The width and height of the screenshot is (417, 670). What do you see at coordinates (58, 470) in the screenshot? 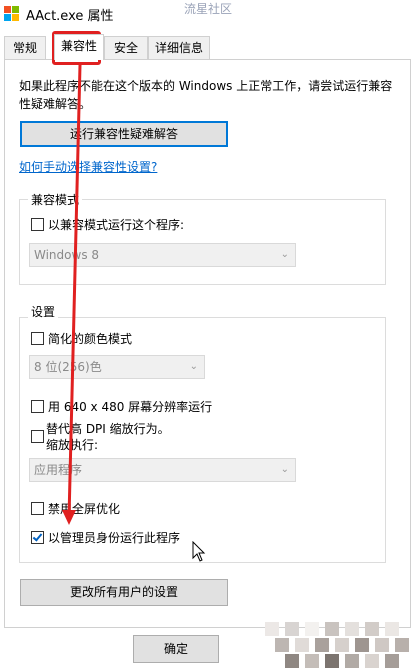
I see `dpi-scaling-select-value: 应用程序` at bounding box center [58, 470].